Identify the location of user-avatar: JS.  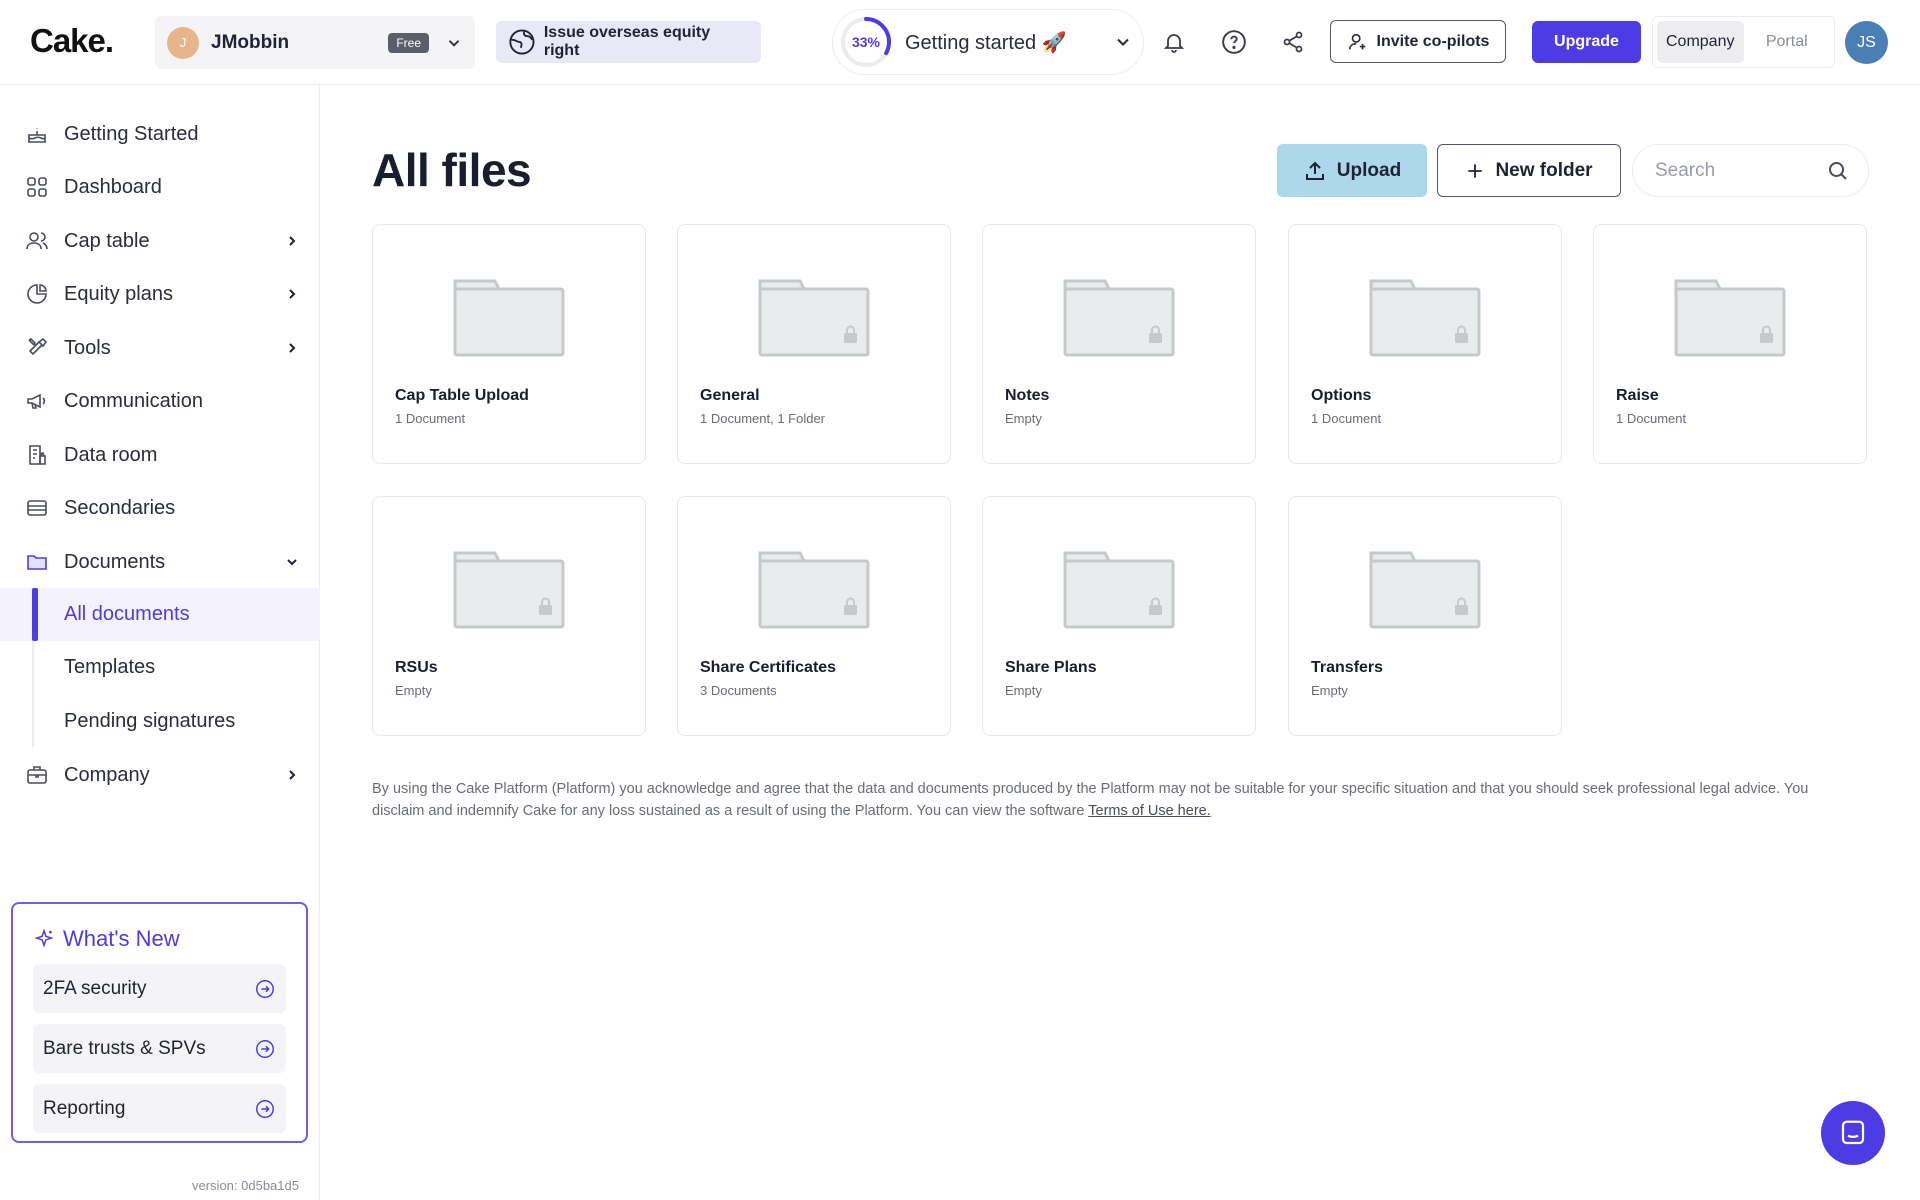
(1866, 42).